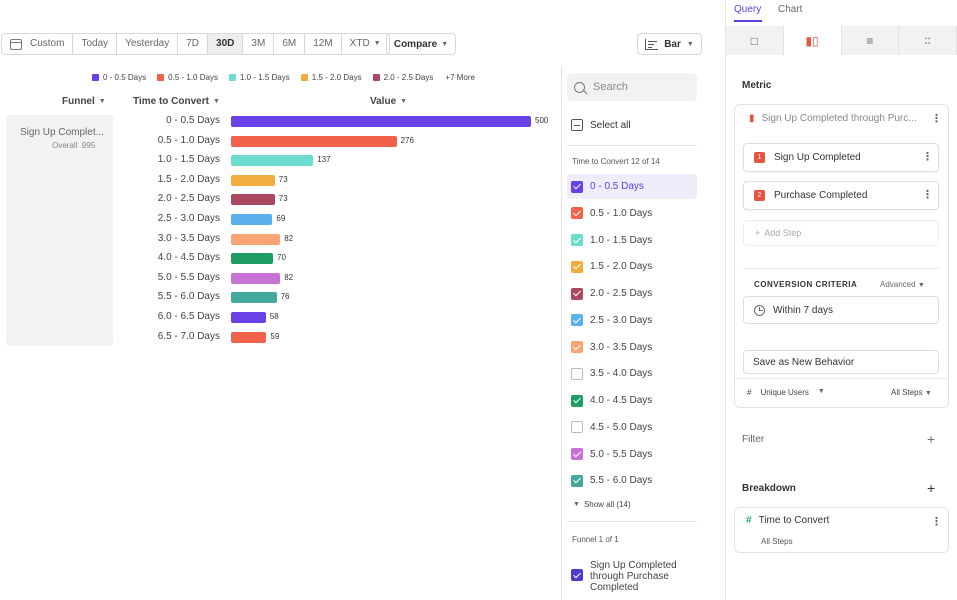 This screenshot has height=600, width=957. What do you see at coordinates (193, 44) in the screenshot?
I see `date-button-7d: 7D` at bounding box center [193, 44].